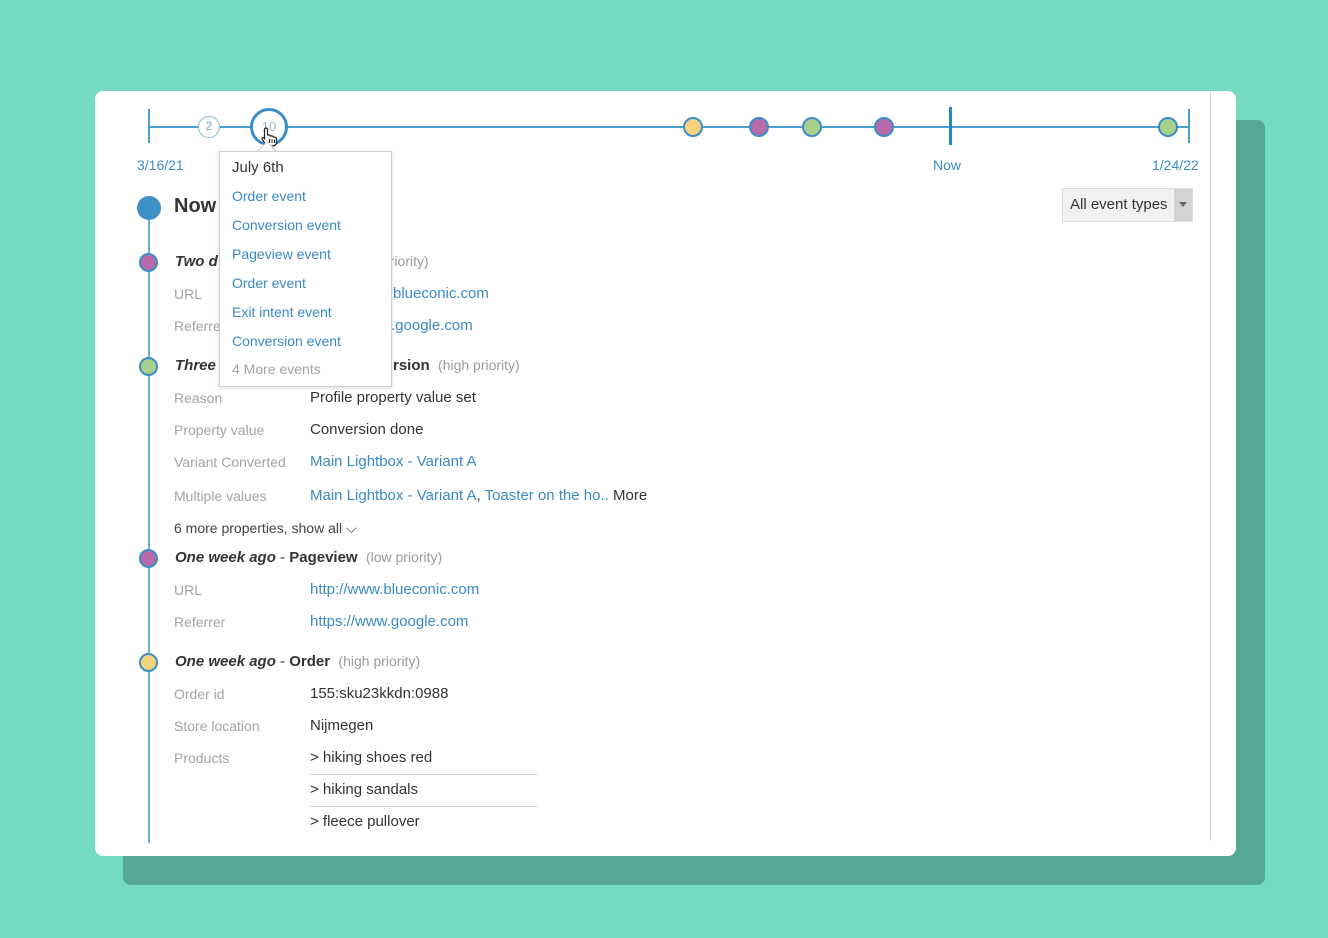 The height and width of the screenshot is (938, 1328). I want to click on timeline-axis, so click(669, 127).